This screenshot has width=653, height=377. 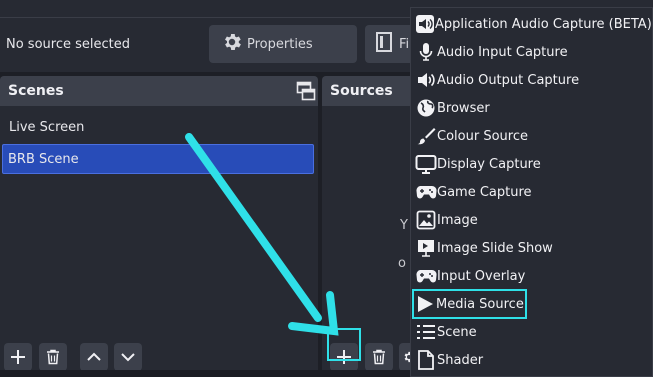 What do you see at coordinates (280, 44) in the screenshot?
I see `properties-label: Properties` at bounding box center [280, 44].